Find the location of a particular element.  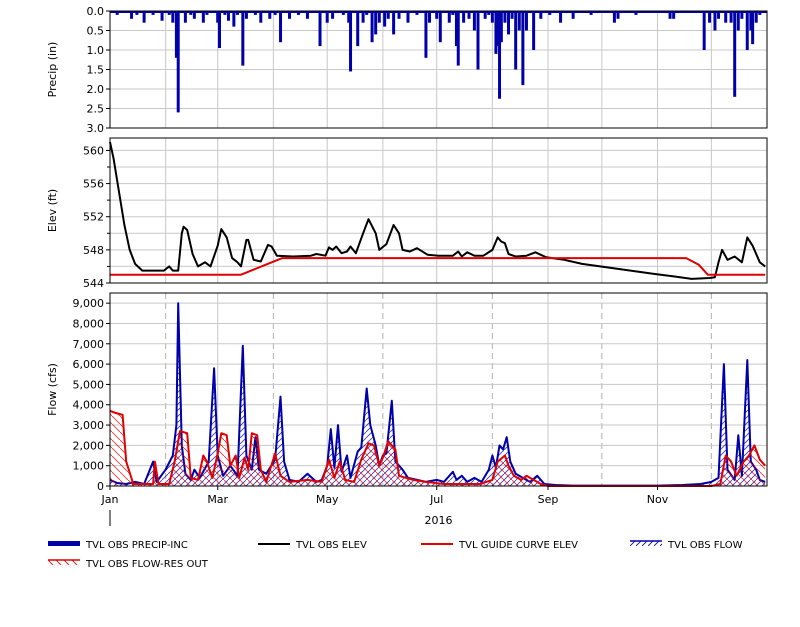

y-tick-label: 560 is located at coordinates (93, 150).